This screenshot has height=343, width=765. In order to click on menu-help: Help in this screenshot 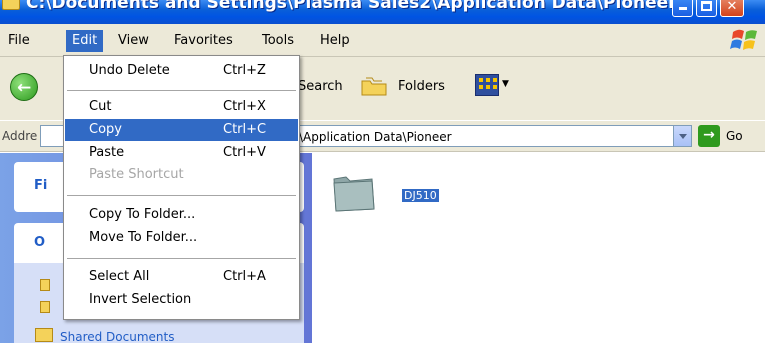, I will do `click(335, 41)`.